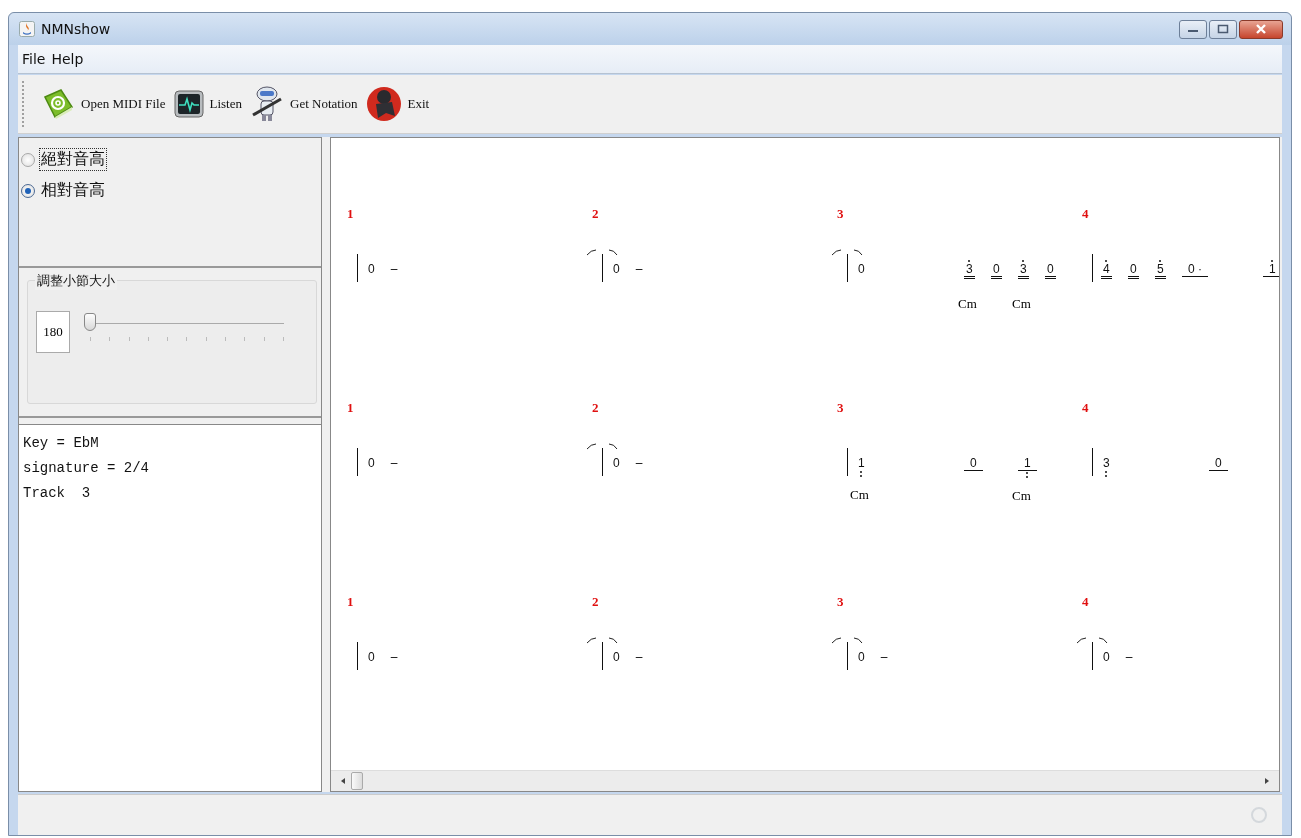 The image size is (1301, 838). What do you see at coordinates (73, 159) in the screenshot?
I see `radio-label: 絕對音高` at bounding box center [73, 159].